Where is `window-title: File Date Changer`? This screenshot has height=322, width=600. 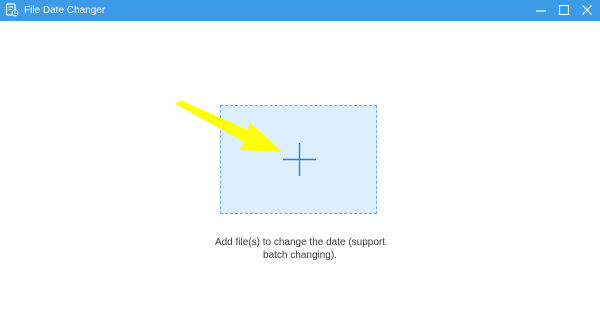 window-title: File Date Changer is located at coordinates (65, 10).